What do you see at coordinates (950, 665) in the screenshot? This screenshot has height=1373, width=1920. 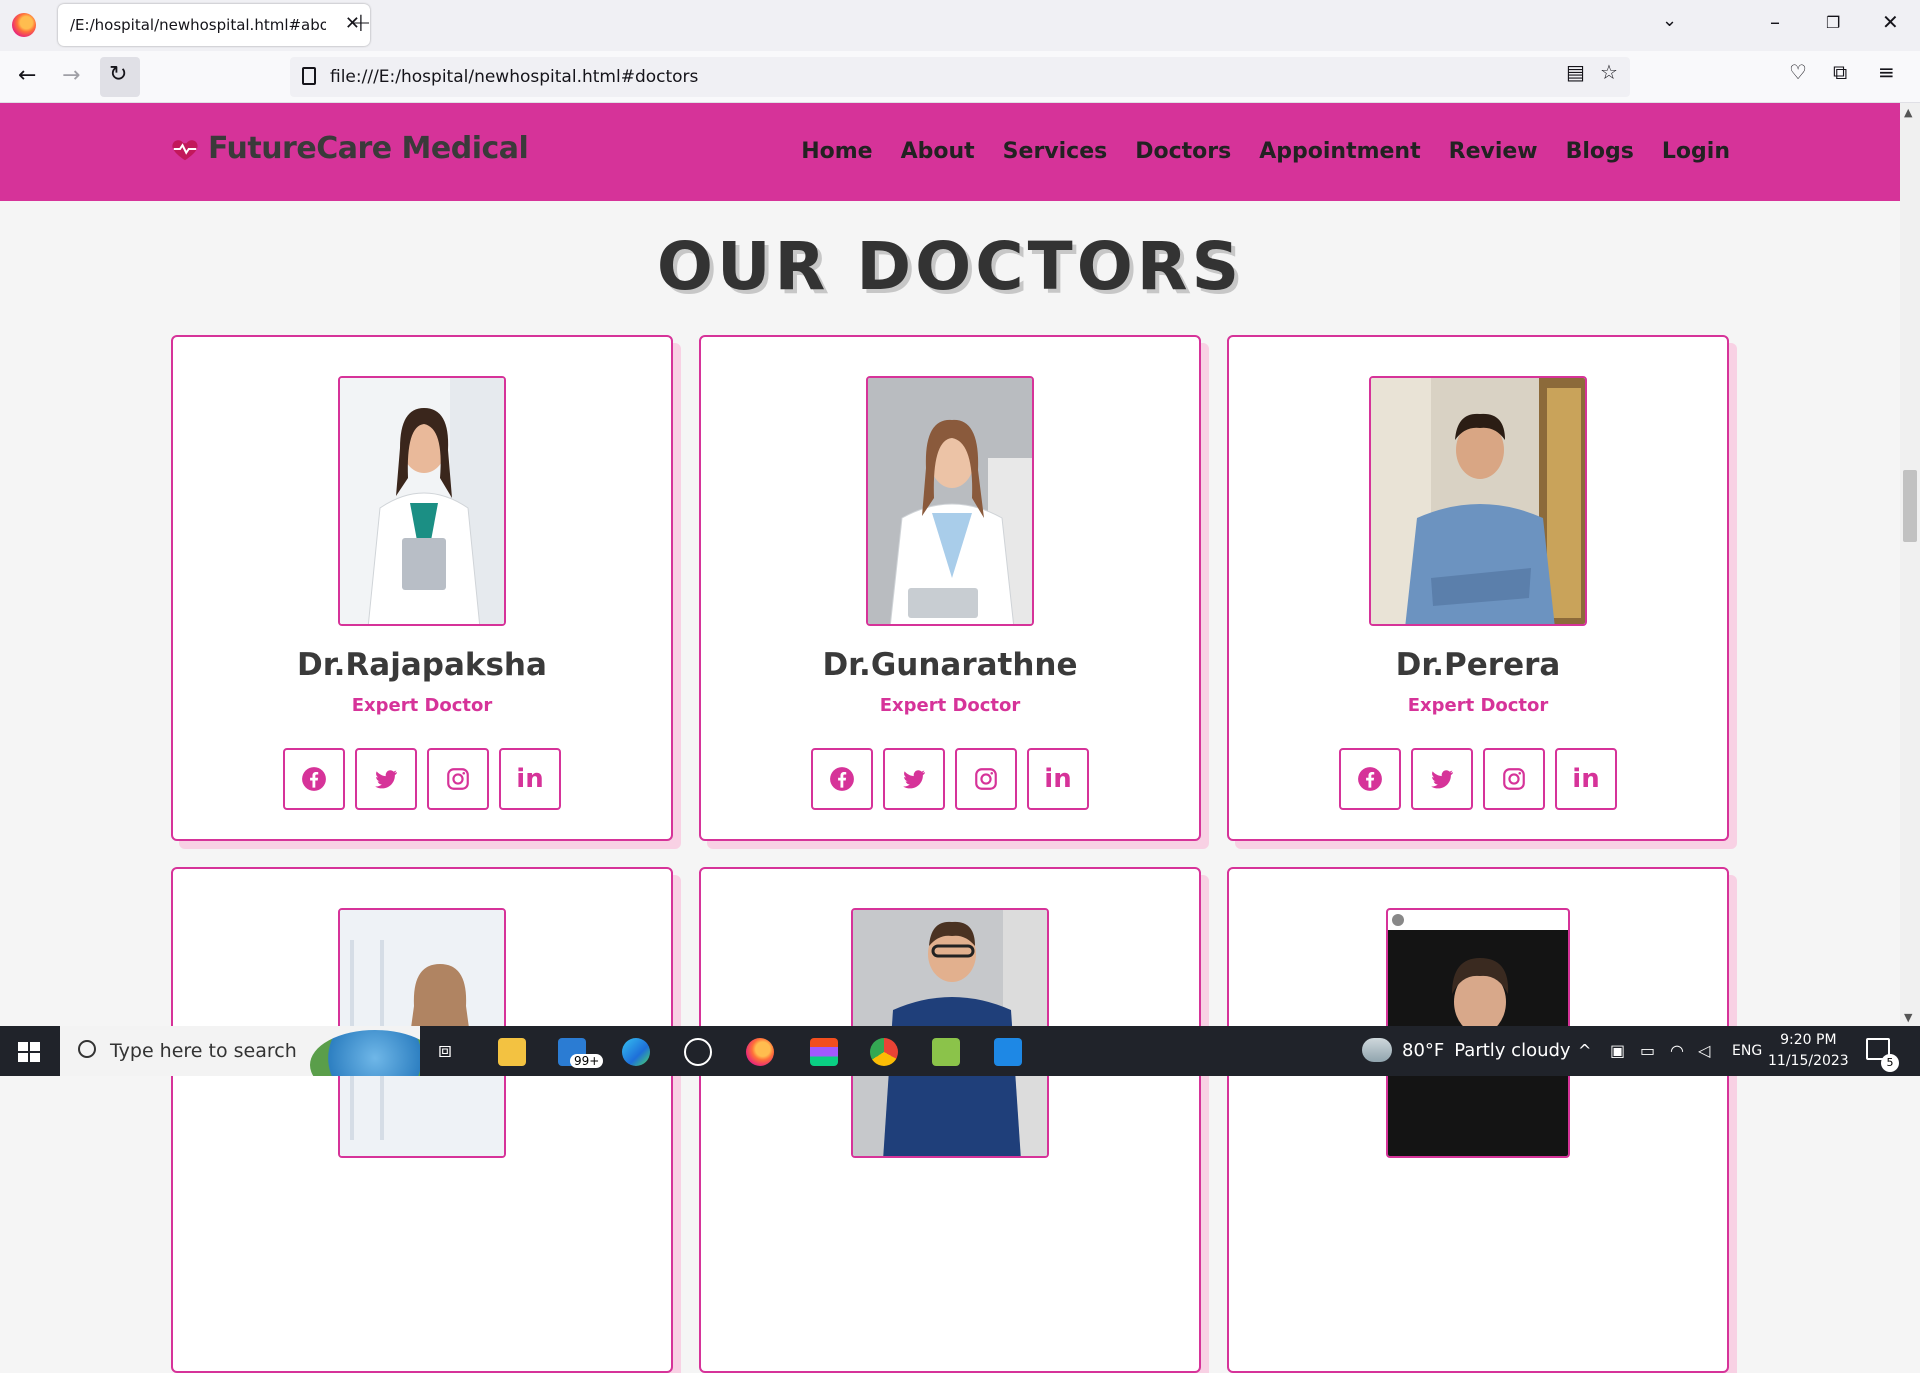 I see `doctor-name: Dr.Gunarathne` at bounding box center [950, 665].